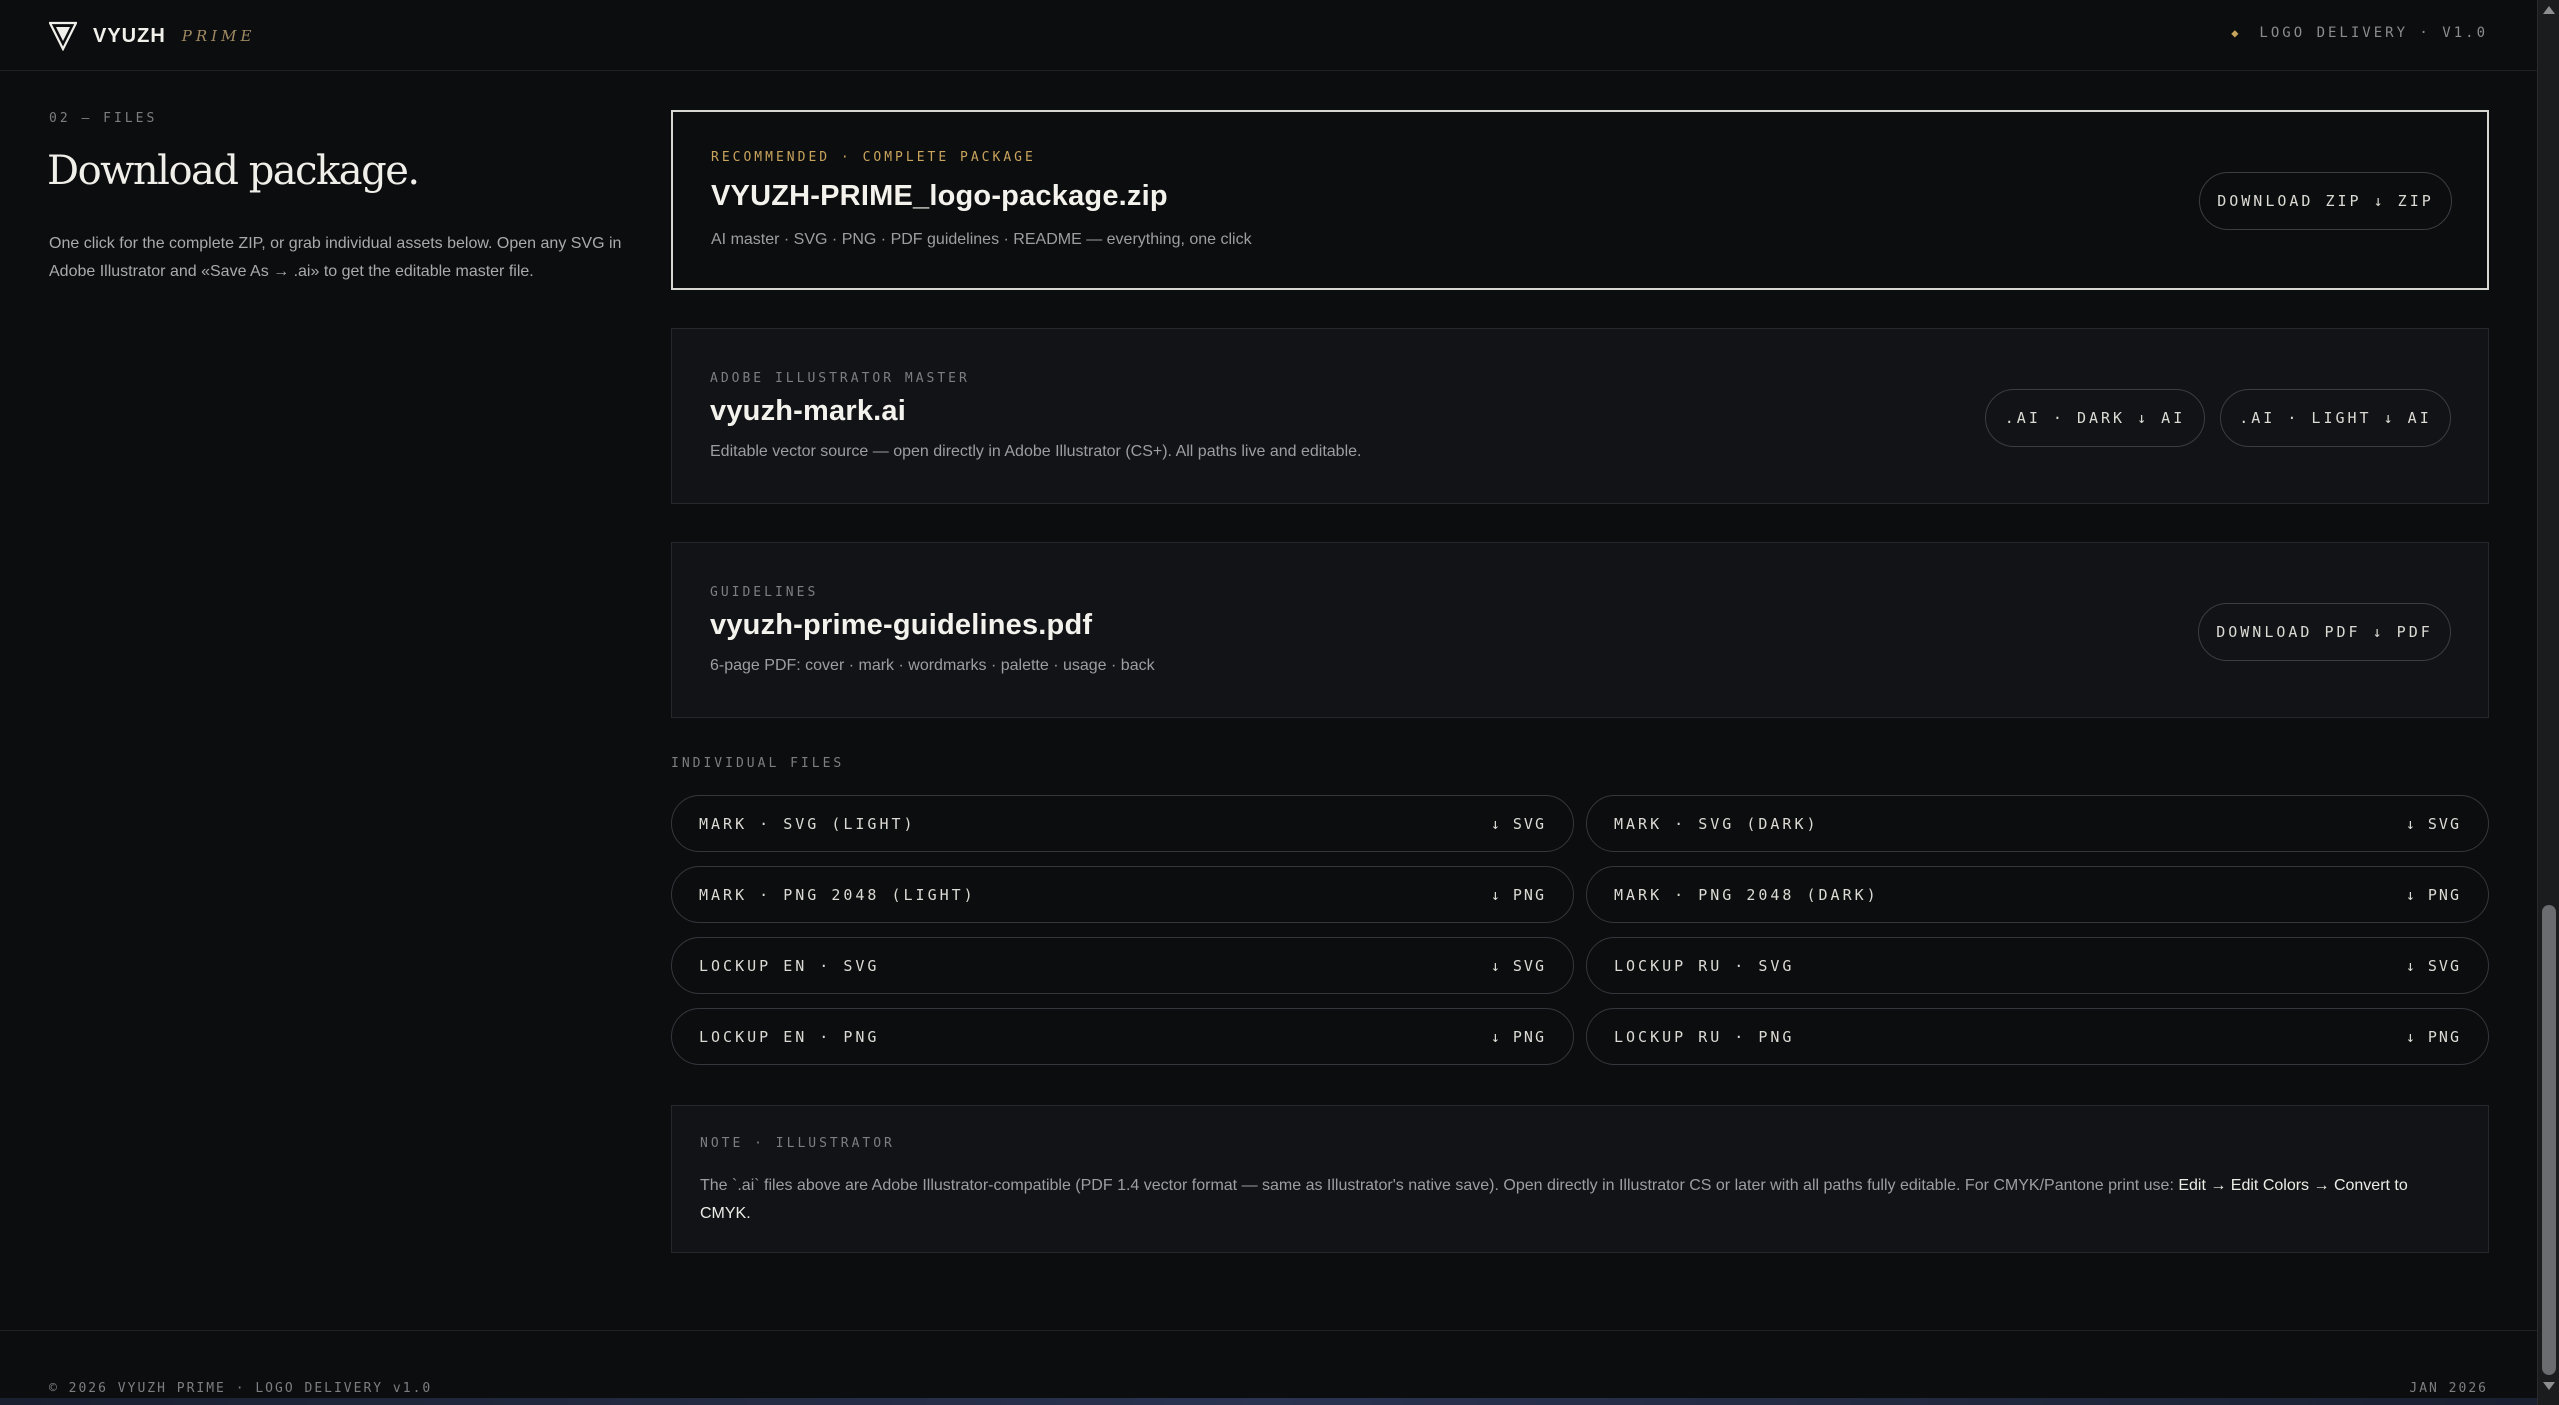  I want to click on file-row: MARK · SVG (LIGHT) ↓ SVG, so click(1122, 823).